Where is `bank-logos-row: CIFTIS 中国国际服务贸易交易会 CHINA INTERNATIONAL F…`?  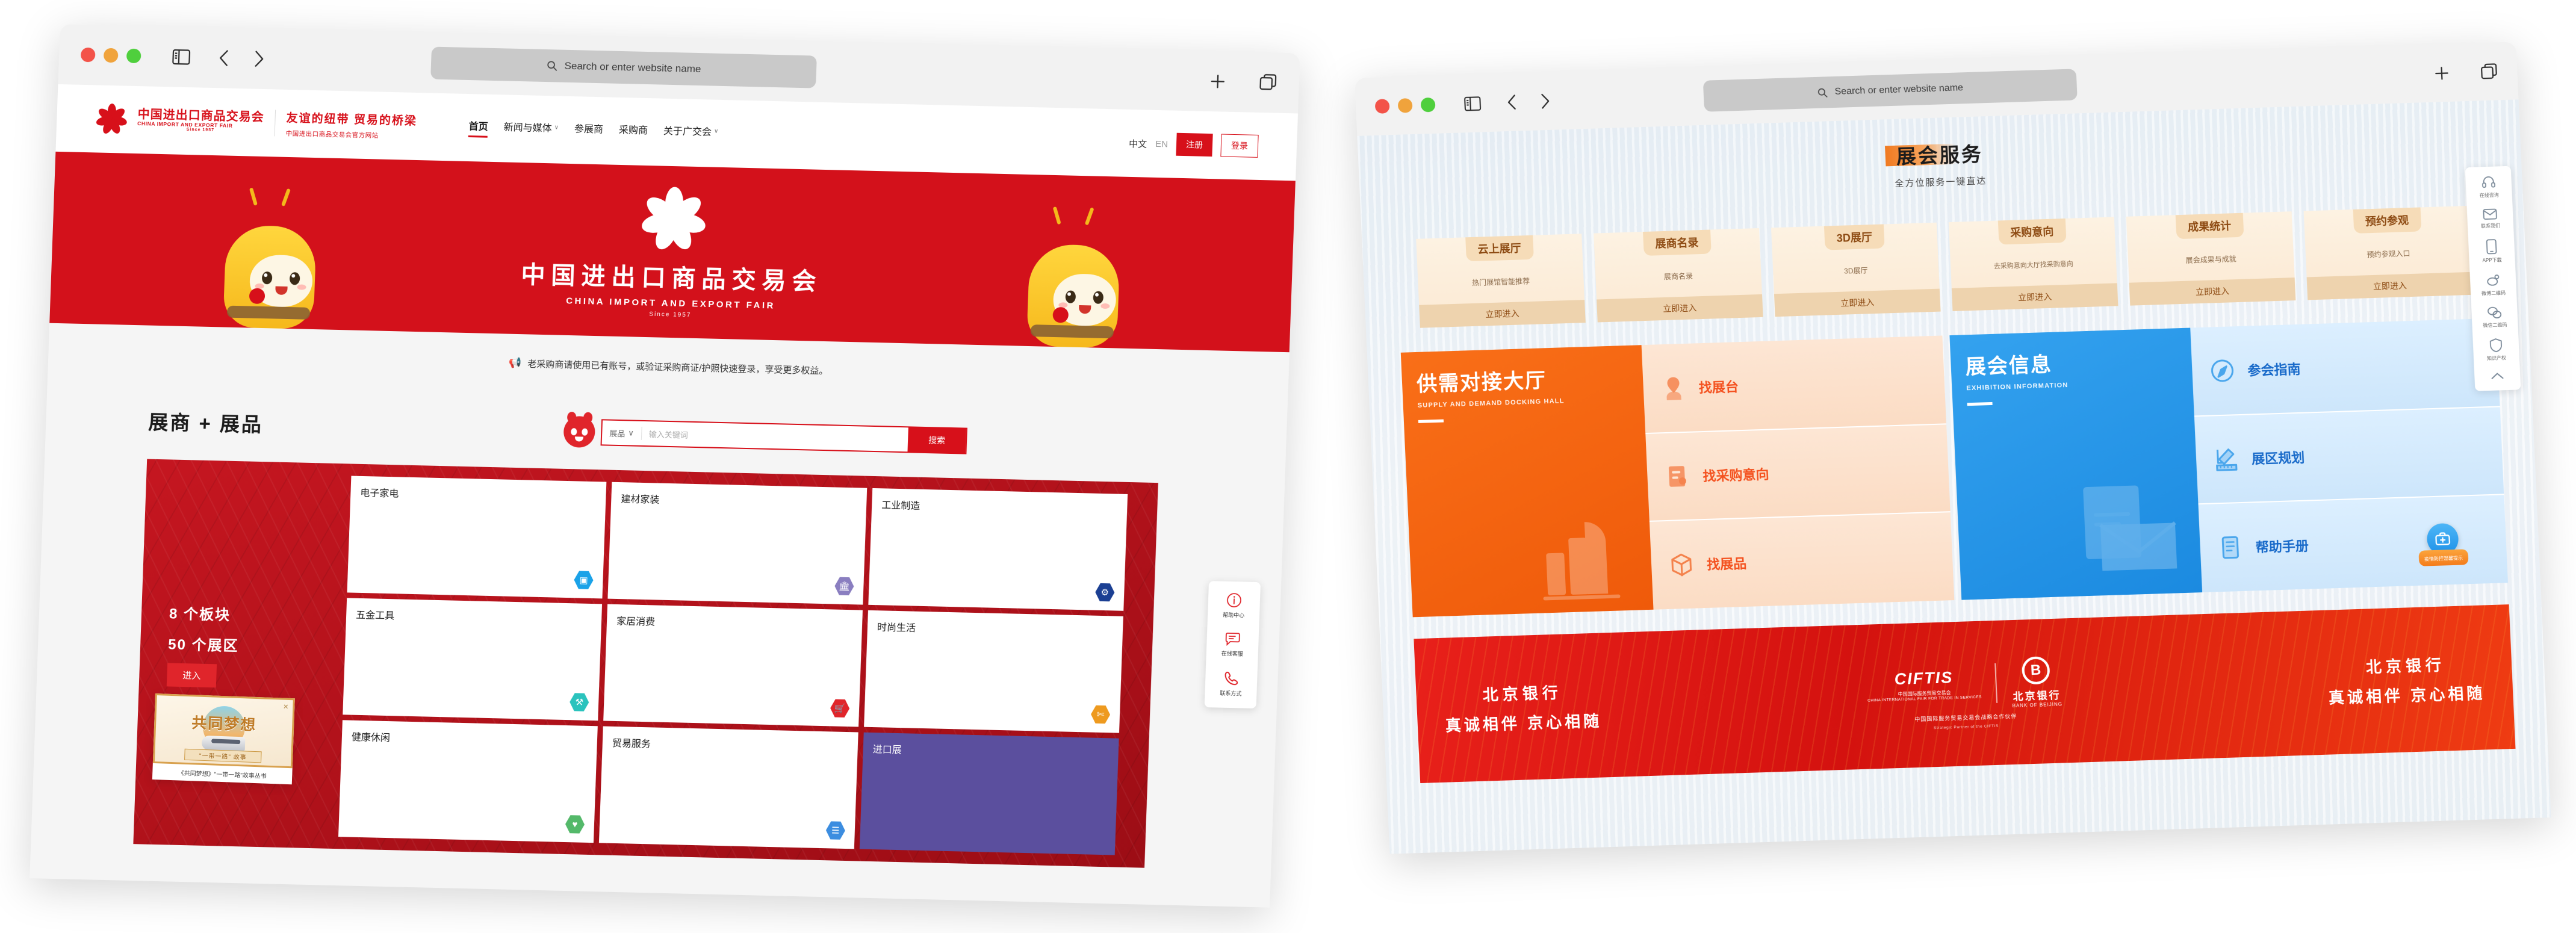
bank-logos-row: CIFTIS 中国国际服务贸易交易会 CHINA INTERNATIONAL F… is located at coordinates (1964, 684).